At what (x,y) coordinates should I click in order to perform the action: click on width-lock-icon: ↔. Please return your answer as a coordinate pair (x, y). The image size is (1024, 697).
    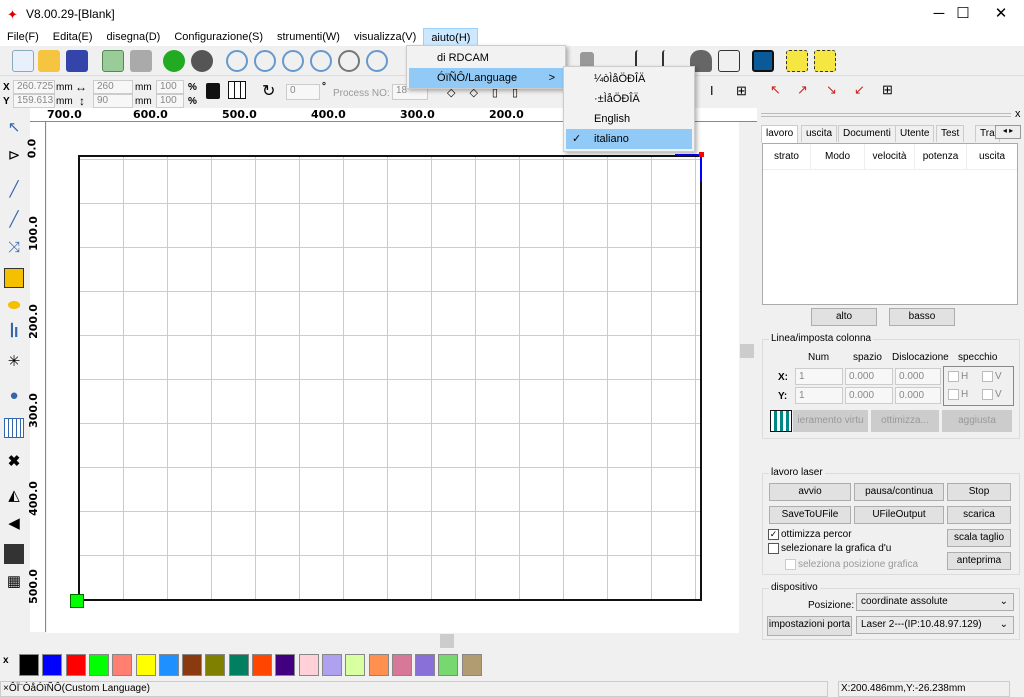
    Looking at the image, I should click on (81, 87).